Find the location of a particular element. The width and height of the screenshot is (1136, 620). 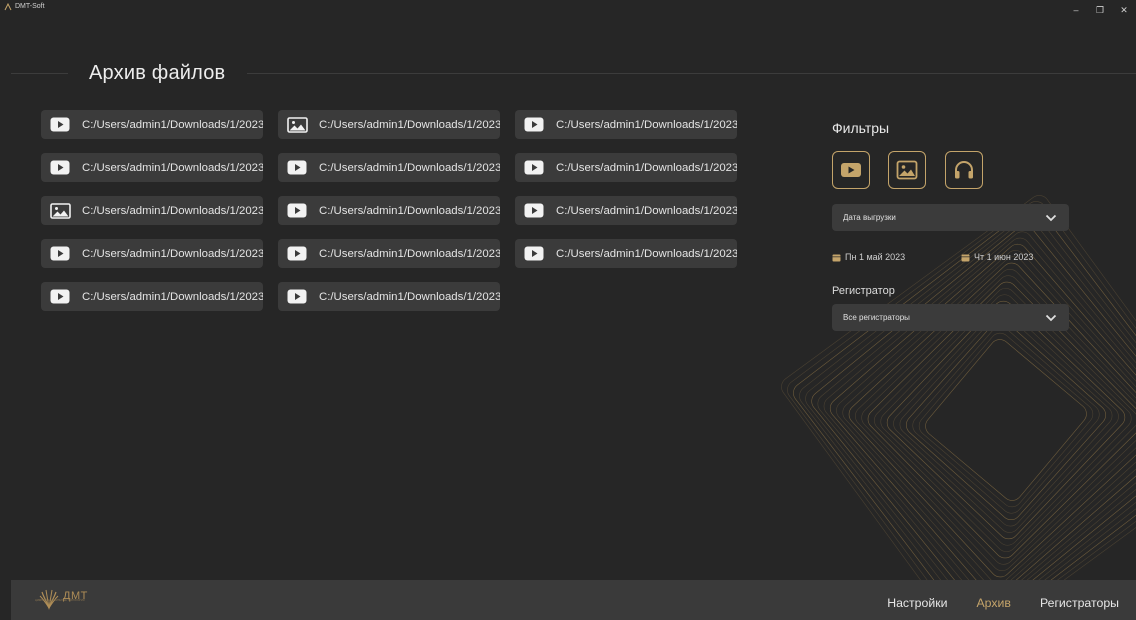

date-to-picker: Чт 1 июн 2023 is located at coordinates (997, 257).